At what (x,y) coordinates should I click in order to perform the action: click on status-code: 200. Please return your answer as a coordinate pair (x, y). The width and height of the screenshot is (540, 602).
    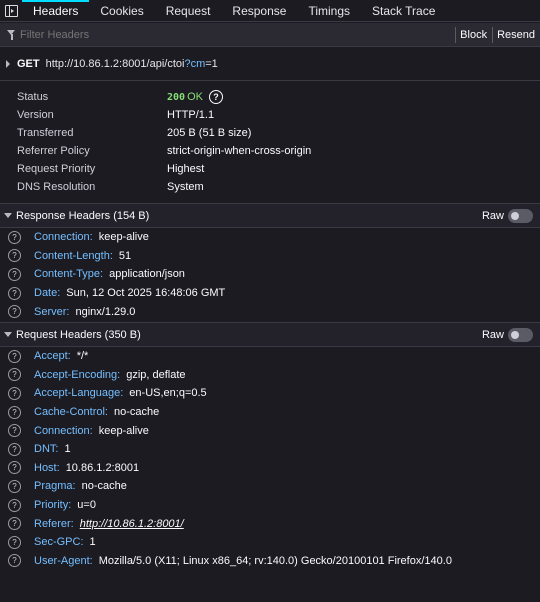
    Looking at the image, I should click on (176, 97).